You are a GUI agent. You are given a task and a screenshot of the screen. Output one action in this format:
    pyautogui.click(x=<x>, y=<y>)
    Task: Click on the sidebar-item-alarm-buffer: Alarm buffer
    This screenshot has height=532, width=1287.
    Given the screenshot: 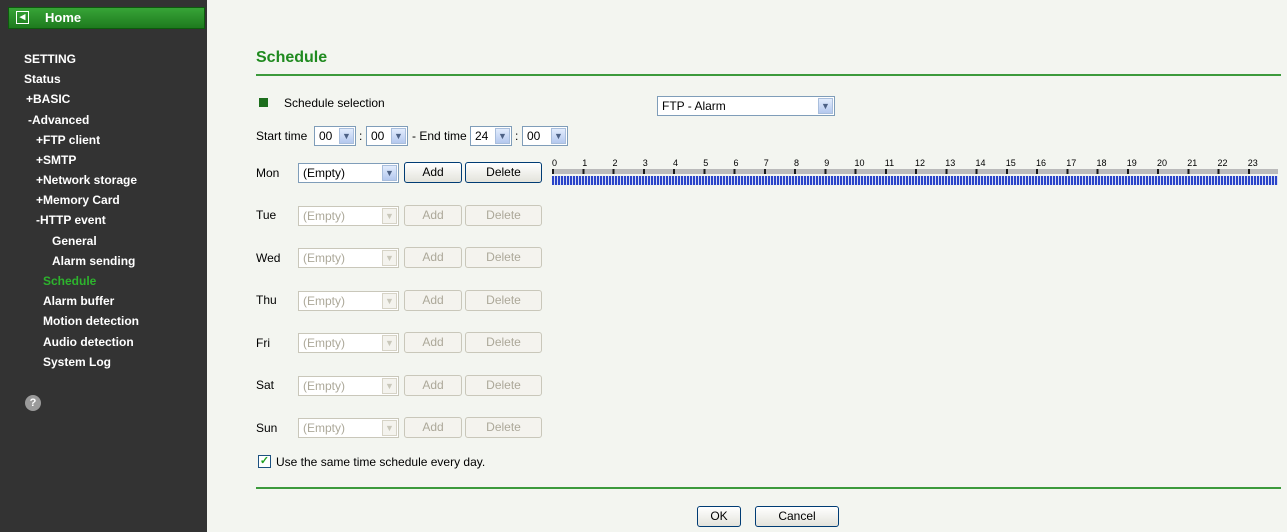 What is the action you would take?
    pyautogui.click(x=78, y=301)
    